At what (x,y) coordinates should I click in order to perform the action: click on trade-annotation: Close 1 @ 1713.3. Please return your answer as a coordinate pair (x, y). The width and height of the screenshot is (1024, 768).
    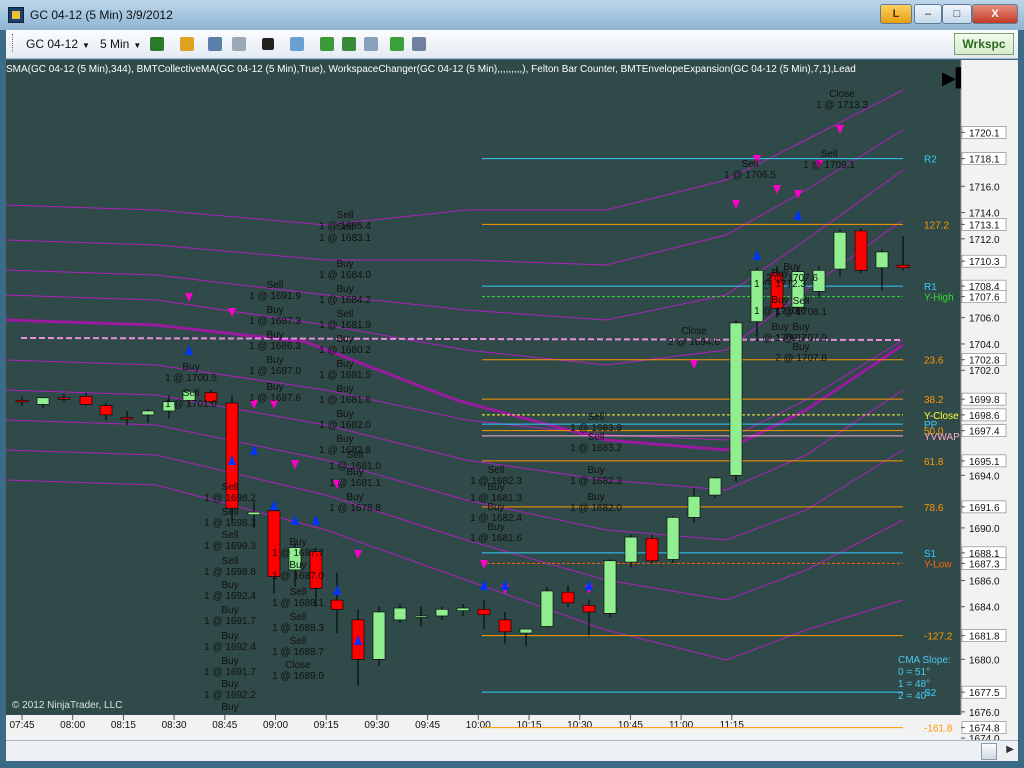
    Looking at the image, I should click on (842, 100).